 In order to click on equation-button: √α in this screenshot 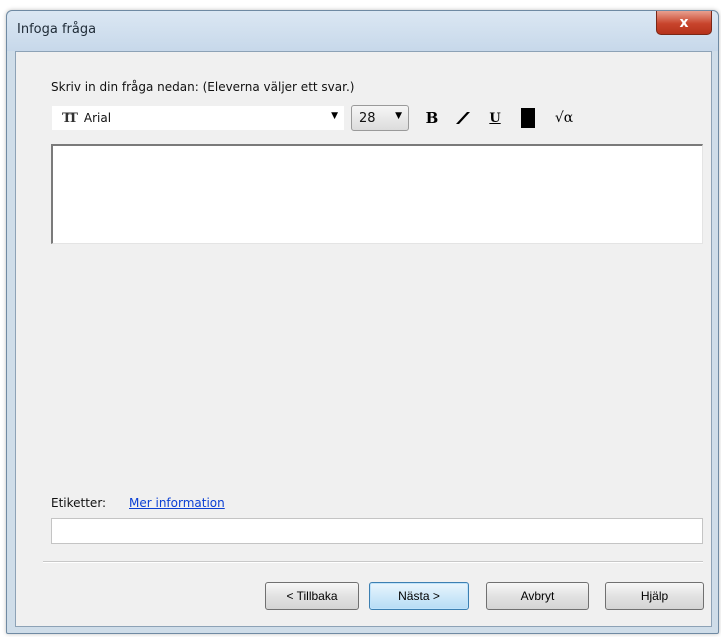, I will do `click(564, 118)`.